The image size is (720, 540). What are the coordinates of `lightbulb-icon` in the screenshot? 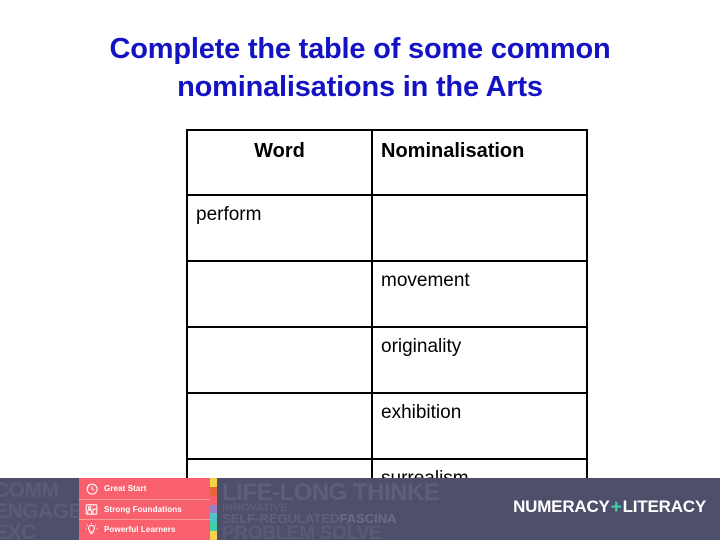 It's located at (91, 529).